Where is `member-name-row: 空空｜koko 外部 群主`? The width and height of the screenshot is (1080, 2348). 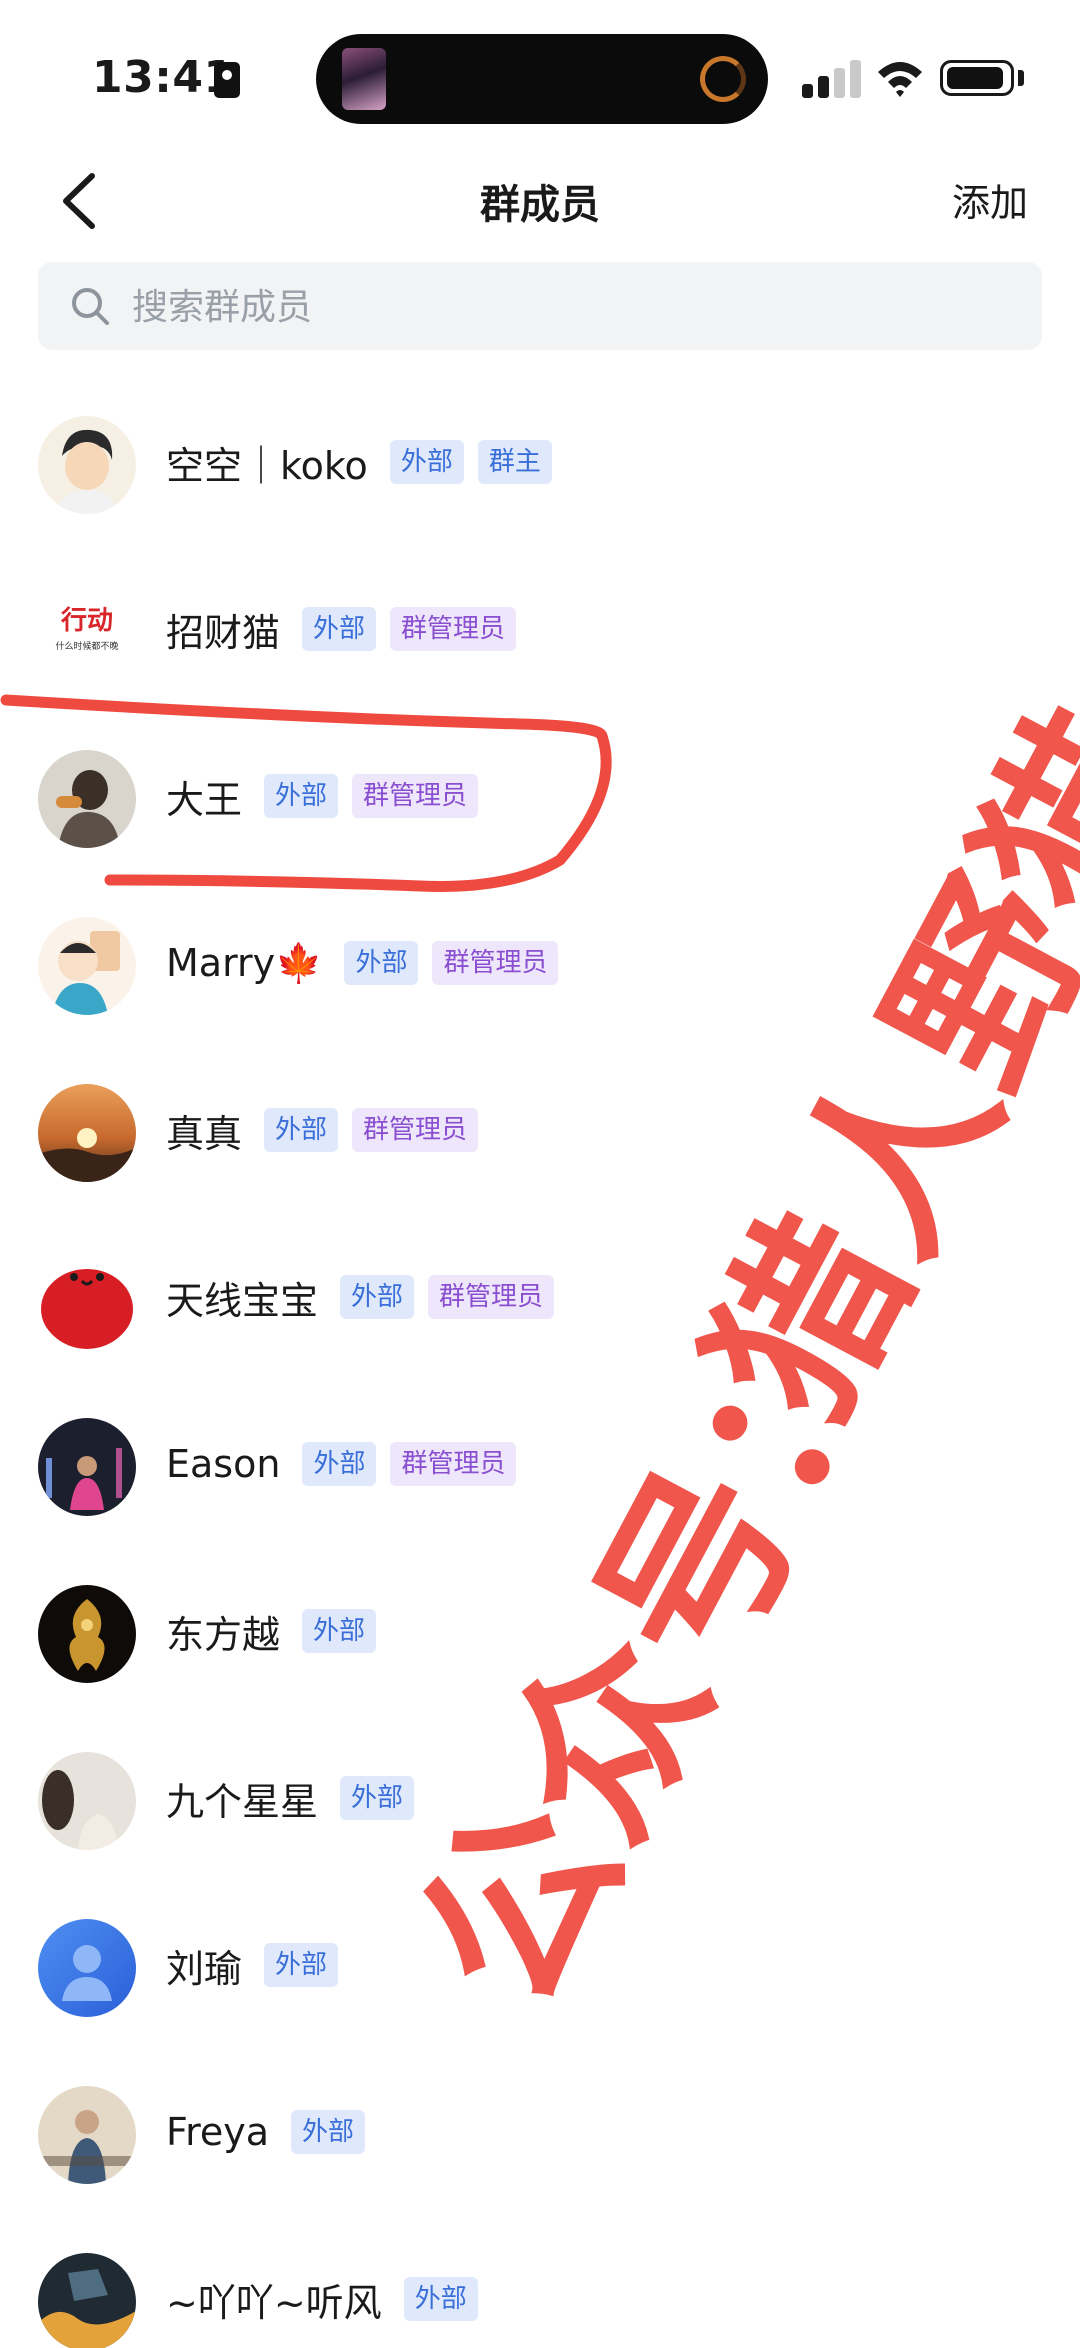 member-name-row: 空空｜koko 外部 群主 is located at coordinates (366, 462).